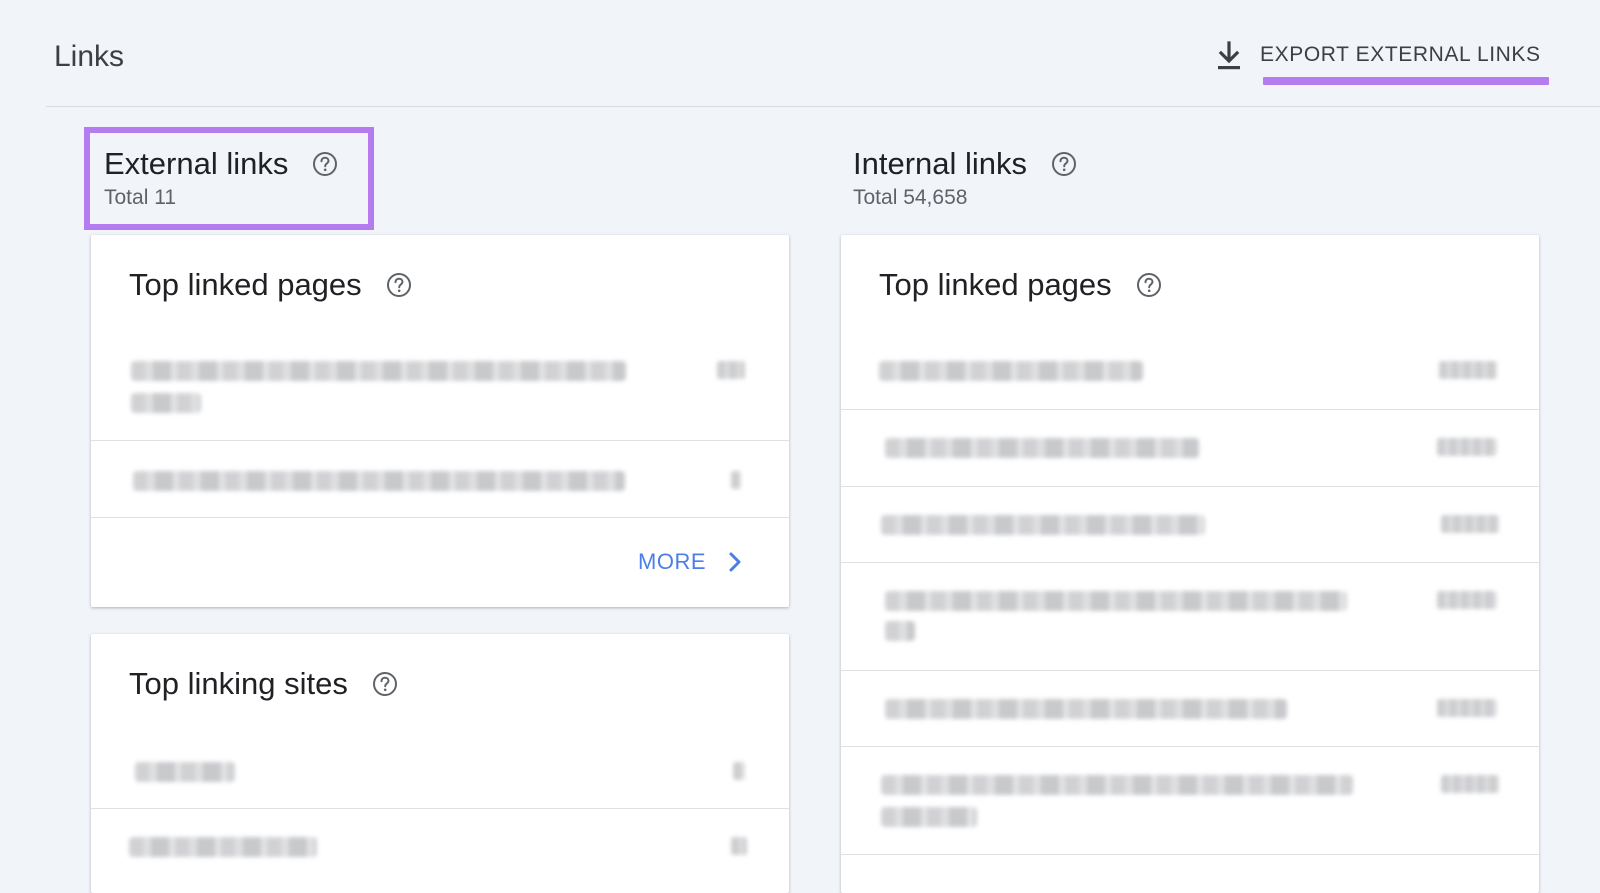 This screenshot has width=1600, height=893. I want to click on more-button: MORE, so click(691, 562).